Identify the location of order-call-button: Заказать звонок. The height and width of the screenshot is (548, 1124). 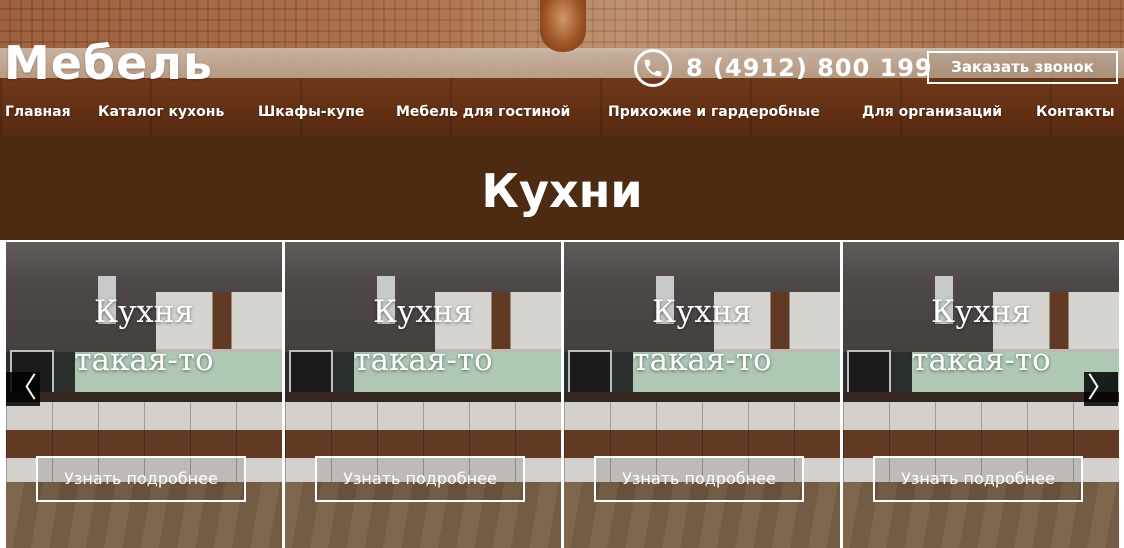
(1022, 67).